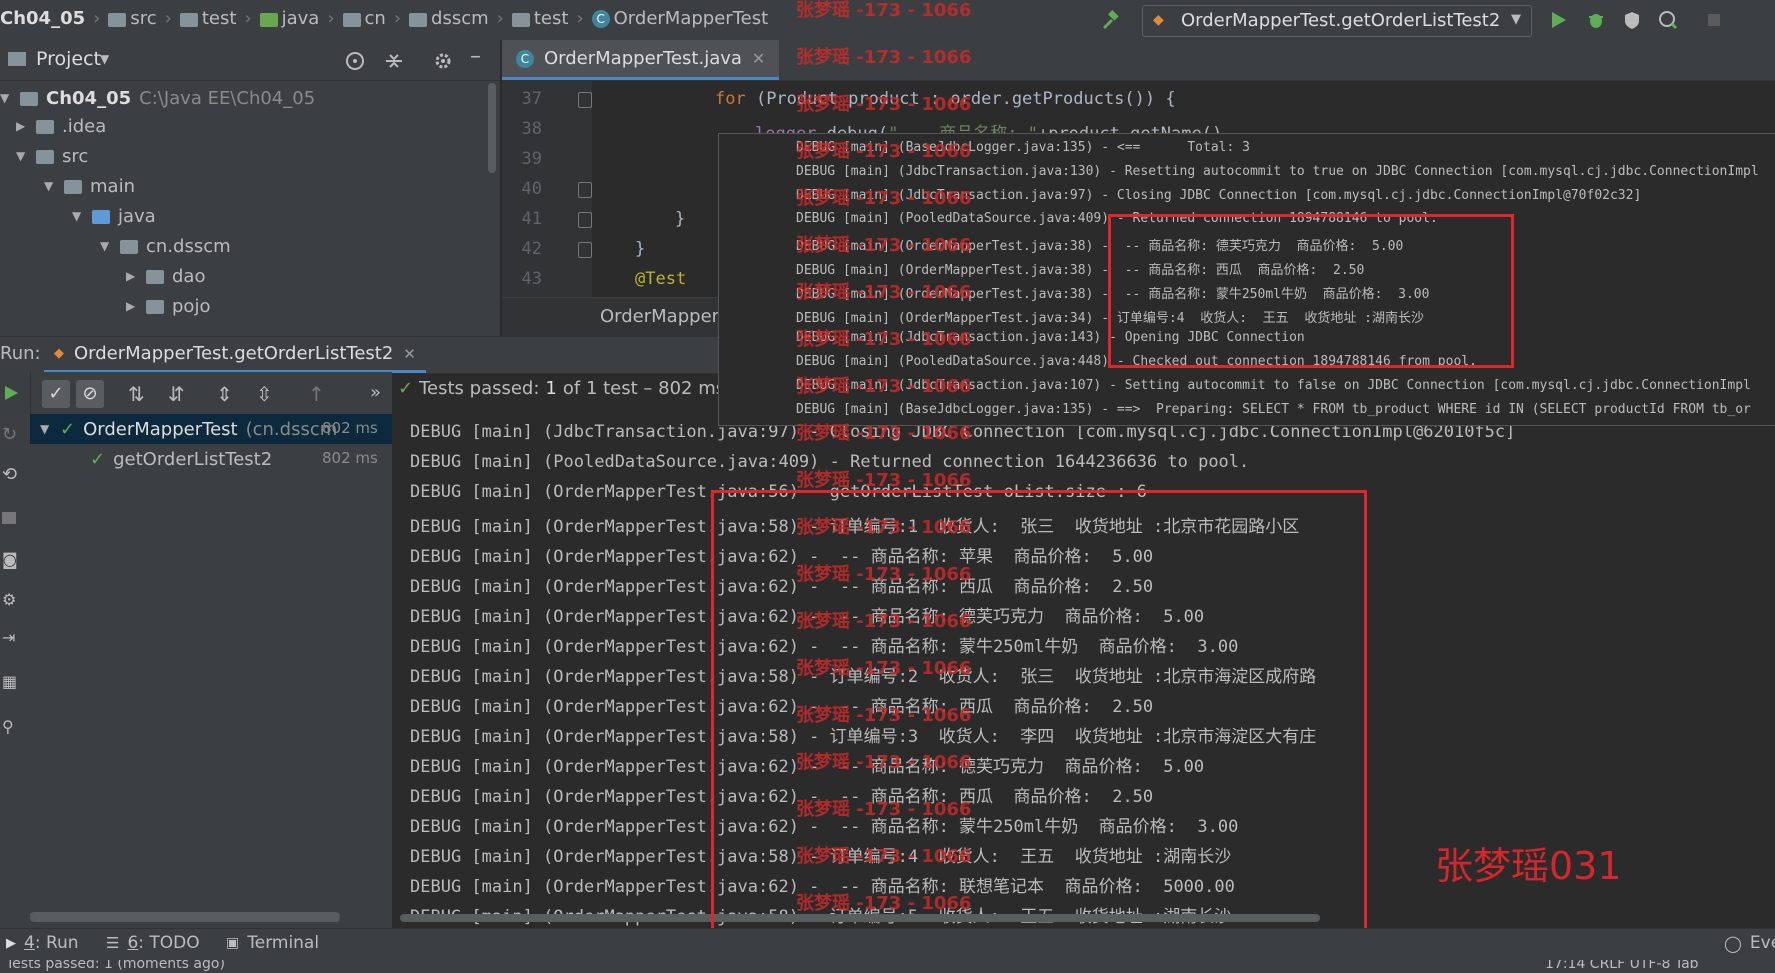  What do you see at coordinates (1733, 943) in the screenshot?
I see `event-log-icon: ◯` at bounding box center [1733, 943].